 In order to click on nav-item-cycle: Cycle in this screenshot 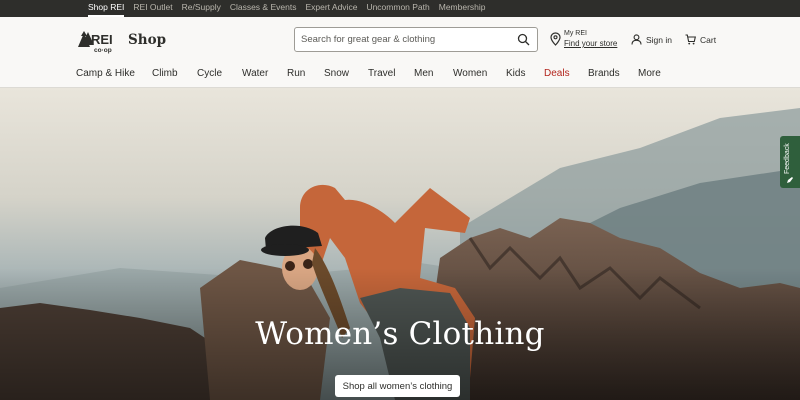, I will do `click(209, 73)`.